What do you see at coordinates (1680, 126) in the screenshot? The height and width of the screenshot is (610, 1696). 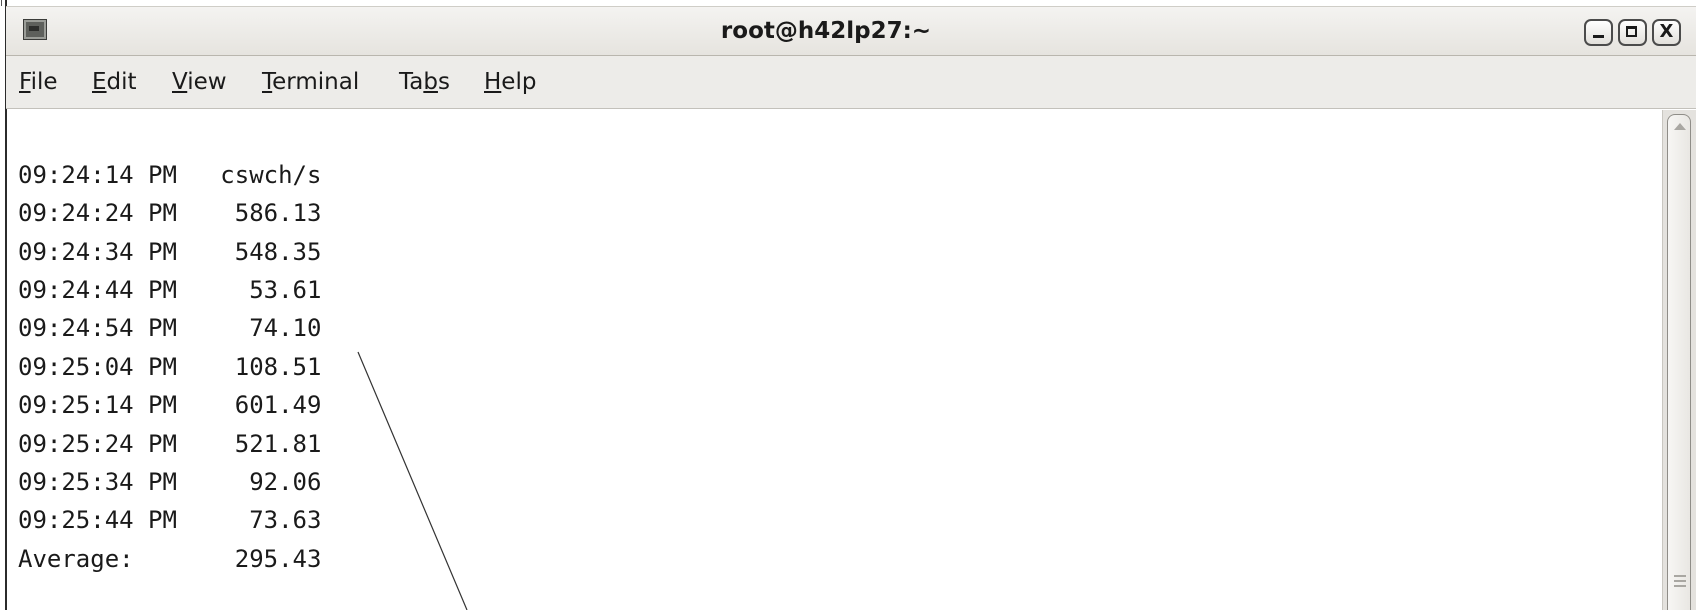 I see `scroll-up-icon` at bounding box center [1680, 126].